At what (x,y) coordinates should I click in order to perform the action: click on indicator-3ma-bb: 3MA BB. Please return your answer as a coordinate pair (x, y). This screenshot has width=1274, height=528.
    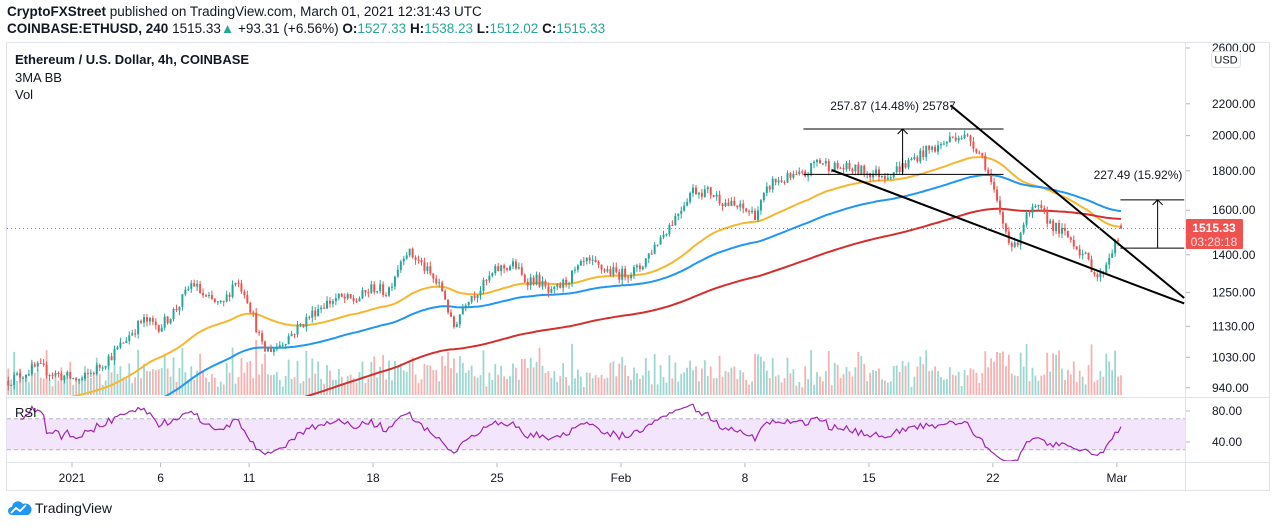
    Looking at the image, I should click on (38, 77).